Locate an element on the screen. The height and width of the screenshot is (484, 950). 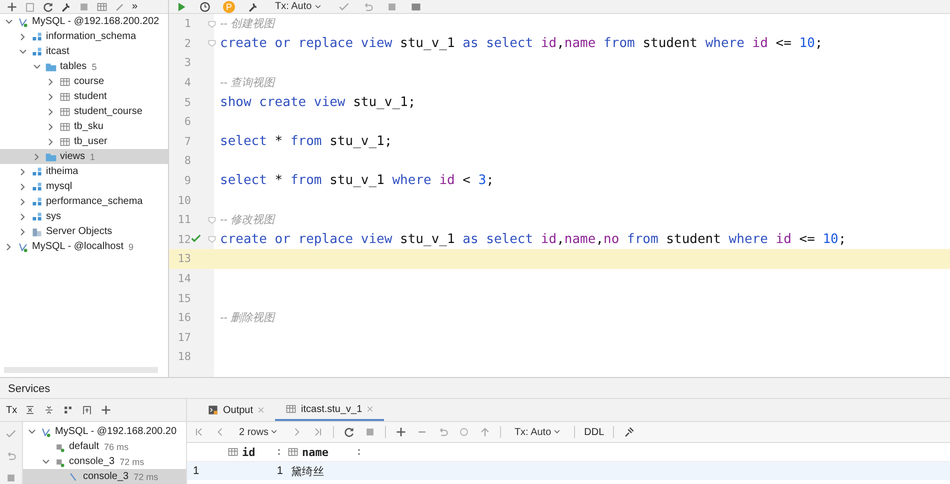
line-number: 5 is located at coordinates (187, 102).